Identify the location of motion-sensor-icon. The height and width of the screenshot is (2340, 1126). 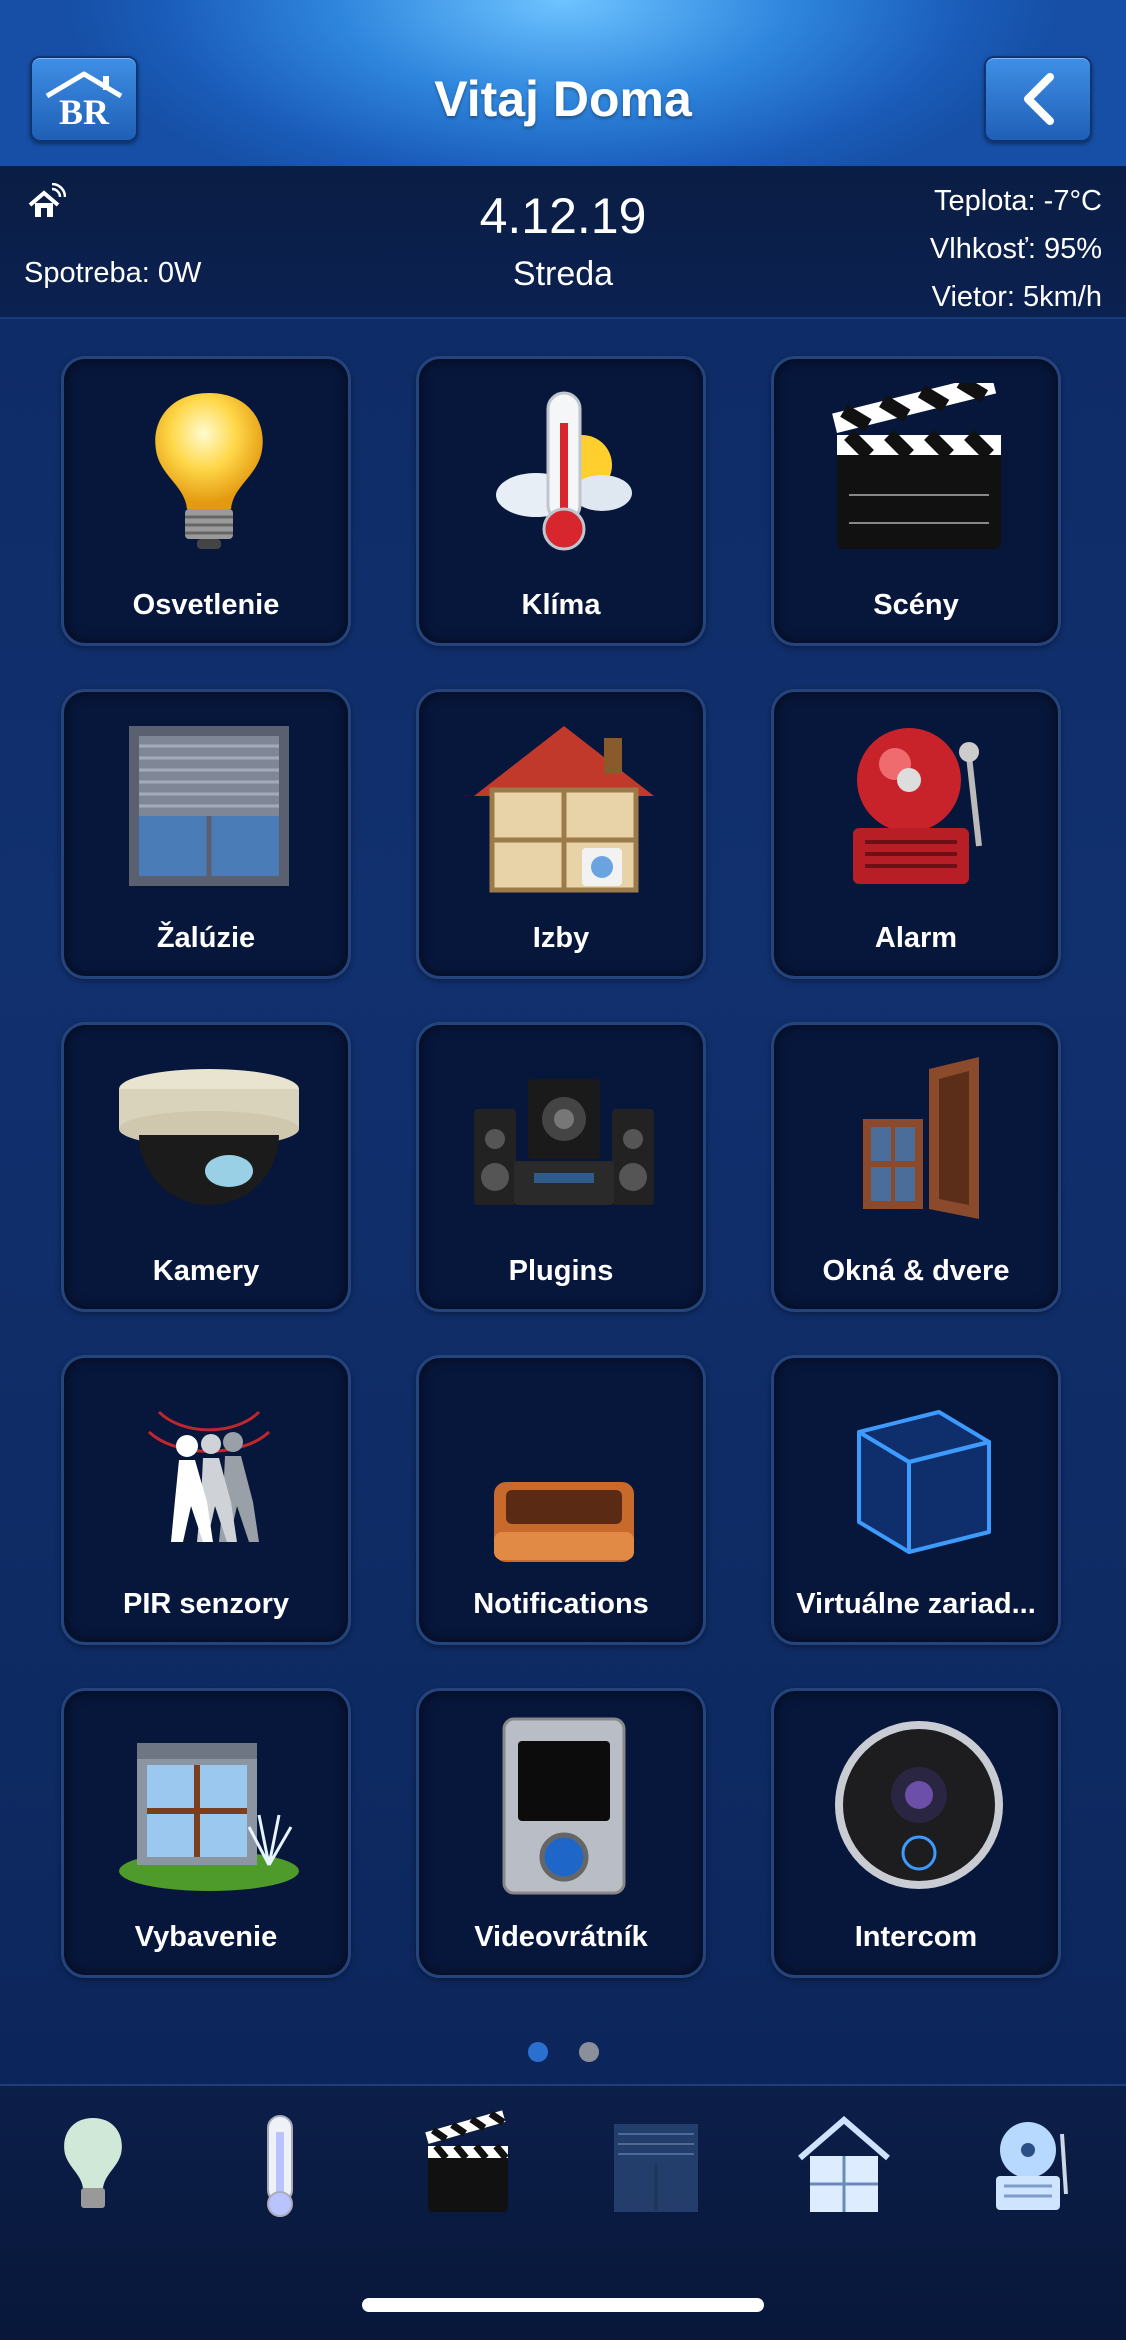
(209, 1476).